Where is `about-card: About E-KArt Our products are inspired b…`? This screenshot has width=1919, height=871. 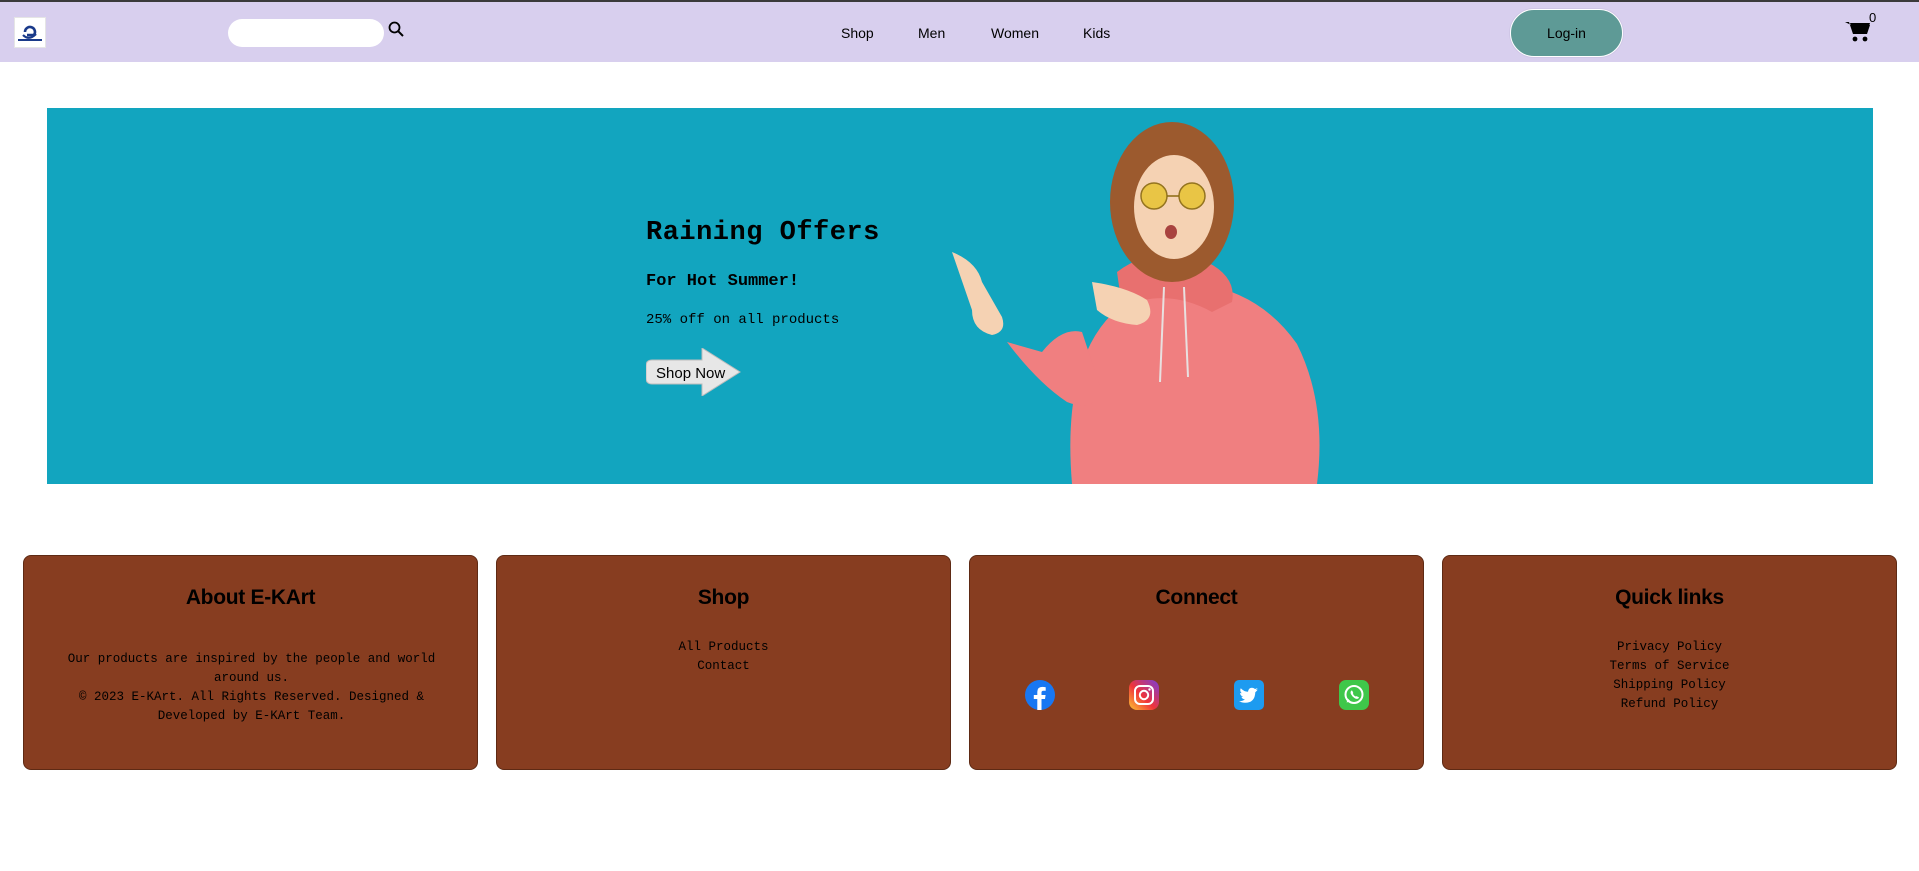
about-card: About E-KArt Our products are inspired b… is located at coordinates (250, 662).